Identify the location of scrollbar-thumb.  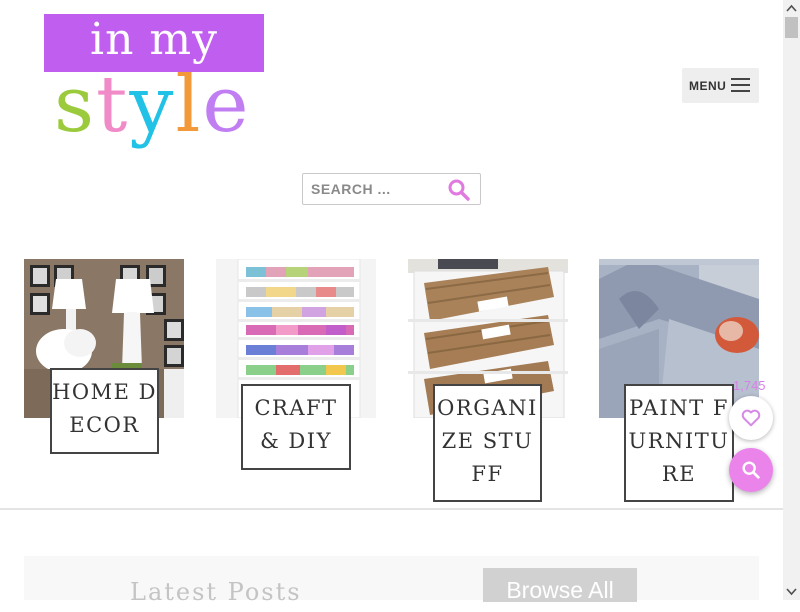
(791, 27).